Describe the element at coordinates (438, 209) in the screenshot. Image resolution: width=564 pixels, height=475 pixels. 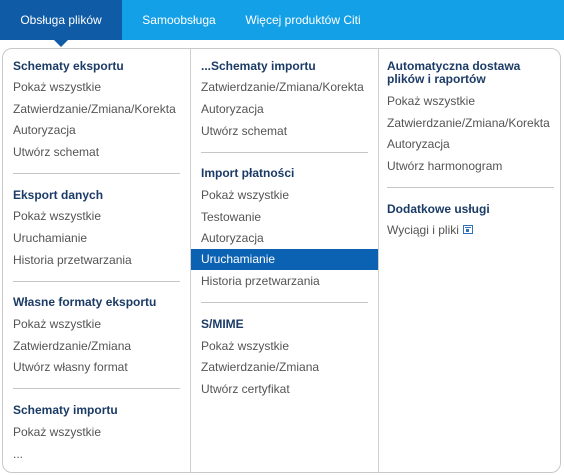
I see `section-title-additional-services: Dodatkowe usługi` at that location.